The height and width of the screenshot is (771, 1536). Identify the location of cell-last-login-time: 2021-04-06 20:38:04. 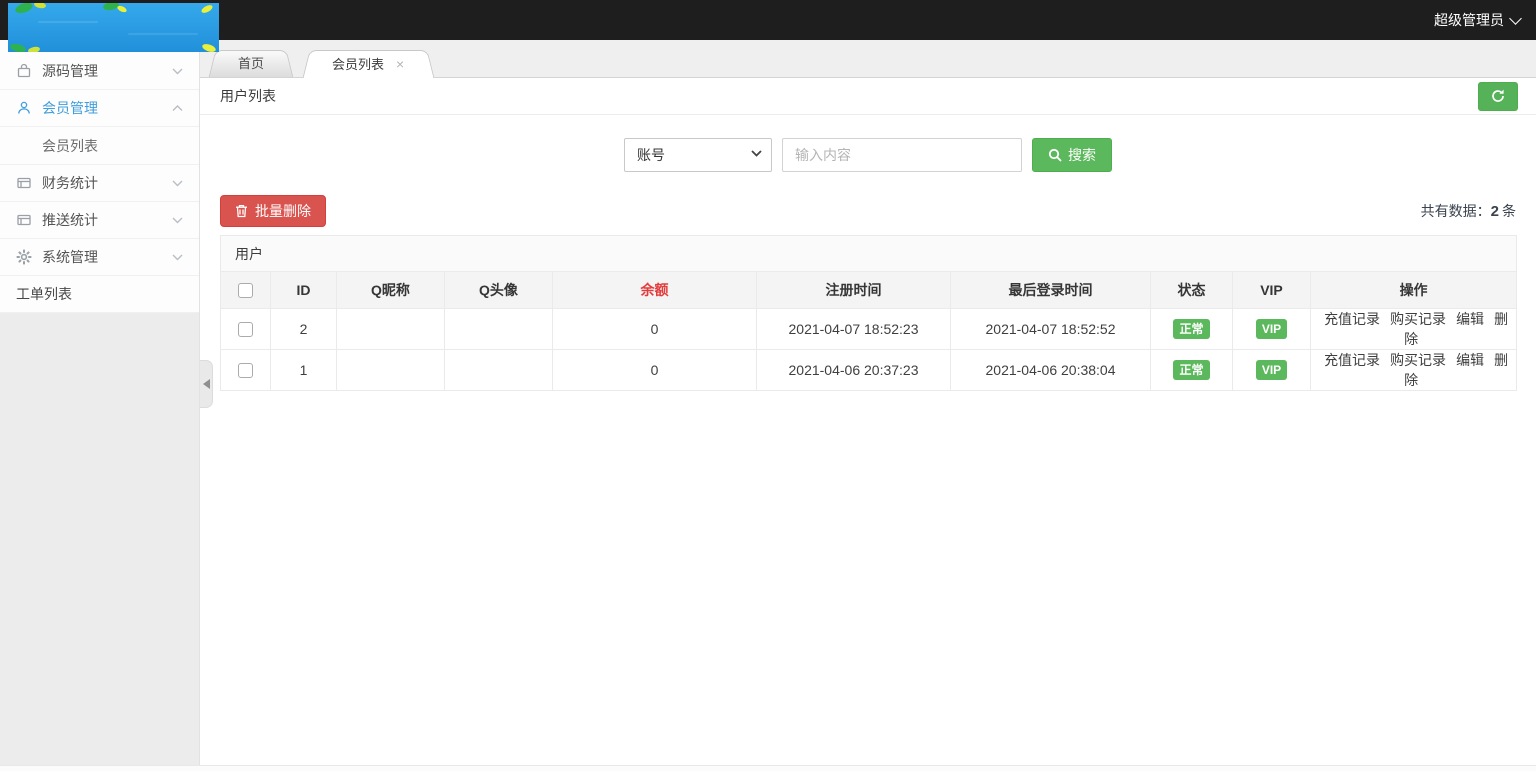
(1050, 370).